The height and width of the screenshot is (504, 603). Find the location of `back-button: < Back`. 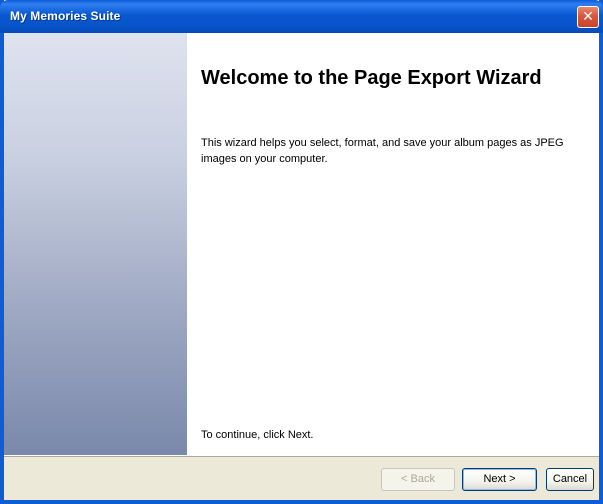

back-button: < Back is located at coordinates (418, 479).